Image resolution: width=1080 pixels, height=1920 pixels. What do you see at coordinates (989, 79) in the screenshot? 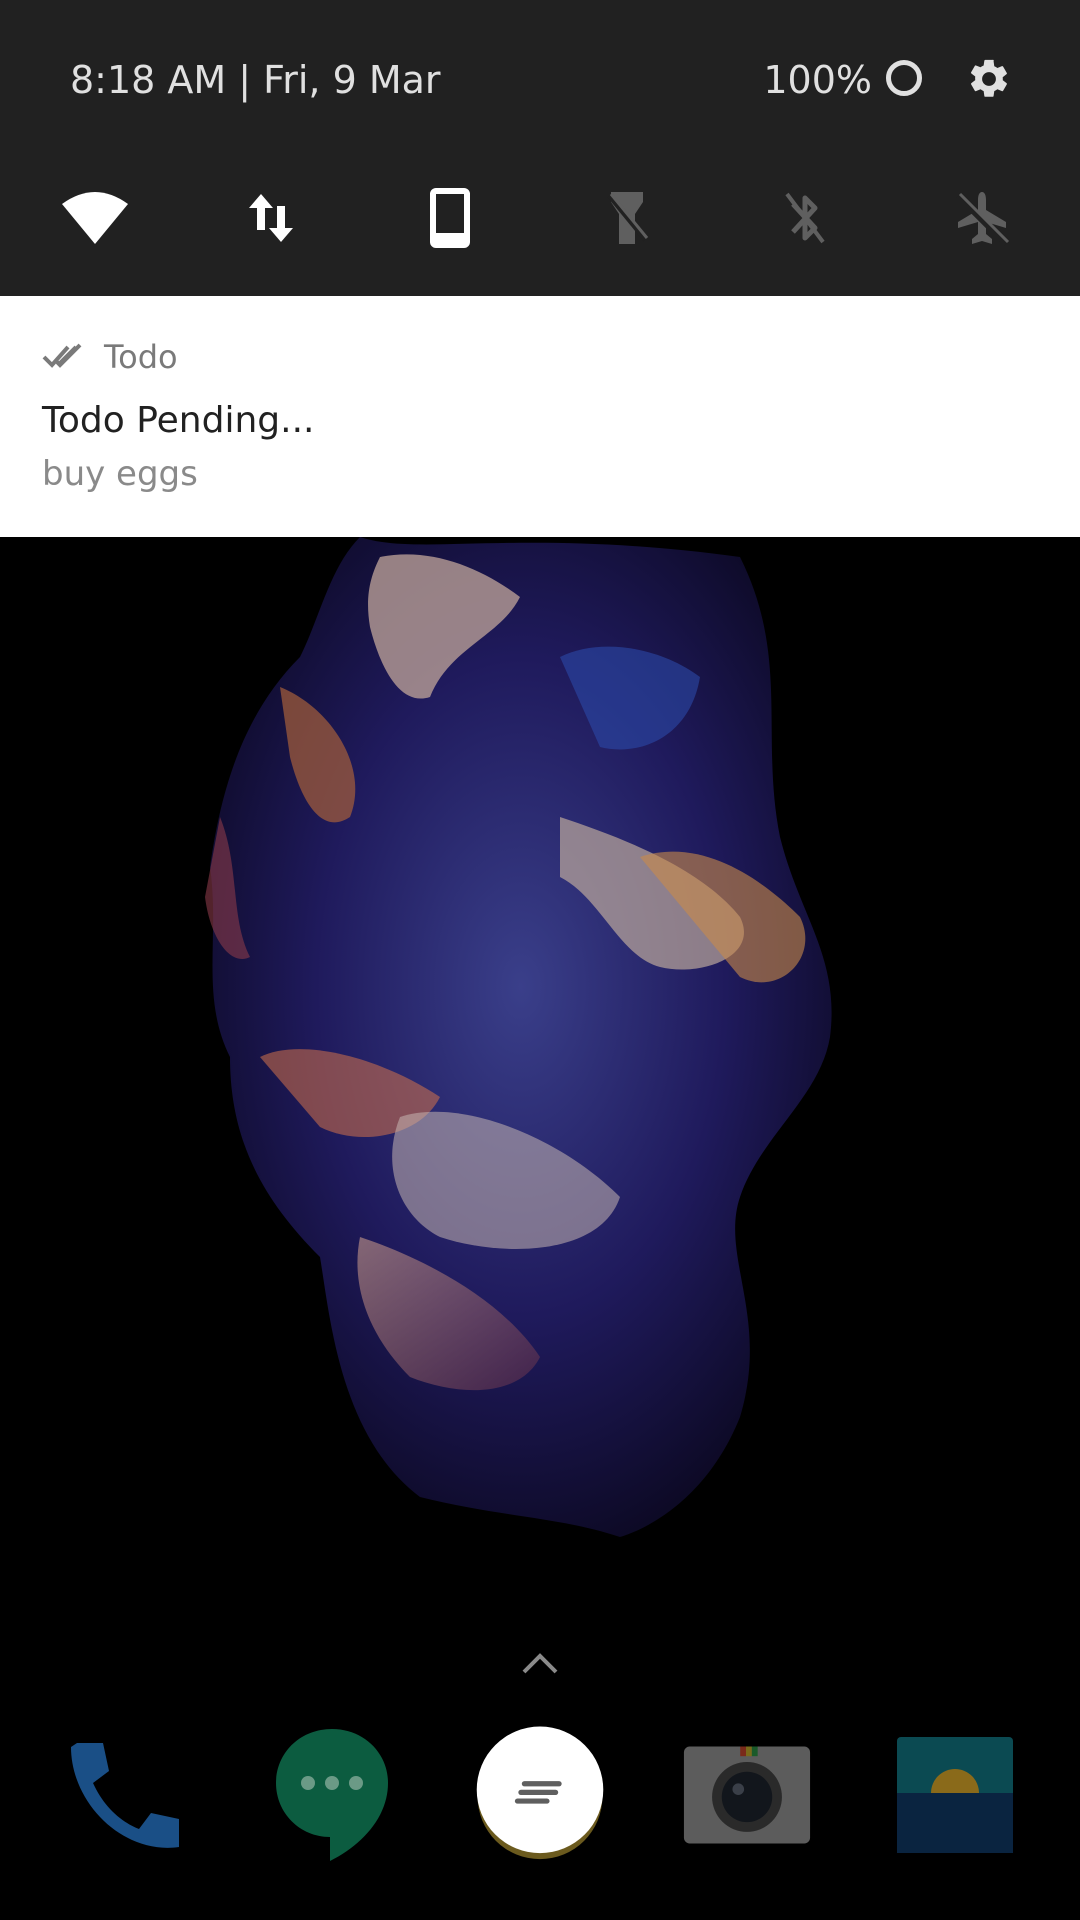
I see `settings-gear-icon` at bounding box center [989, 79].